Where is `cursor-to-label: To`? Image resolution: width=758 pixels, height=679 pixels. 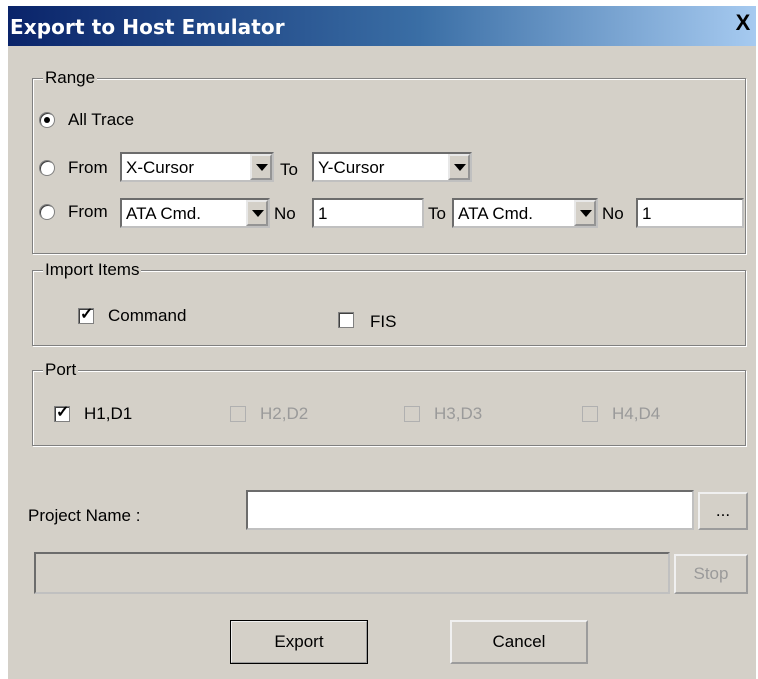 cursor-to-label: To is located at coordinates (289, 169).